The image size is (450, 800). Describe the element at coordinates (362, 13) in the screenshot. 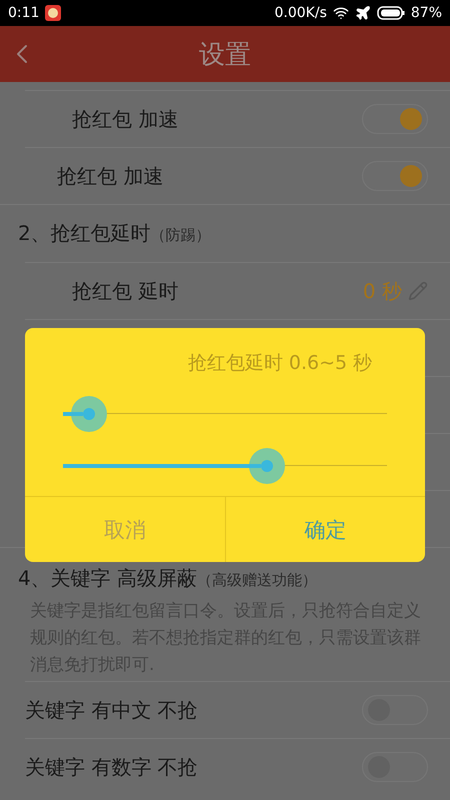

I see `airplane-icon` at that location.